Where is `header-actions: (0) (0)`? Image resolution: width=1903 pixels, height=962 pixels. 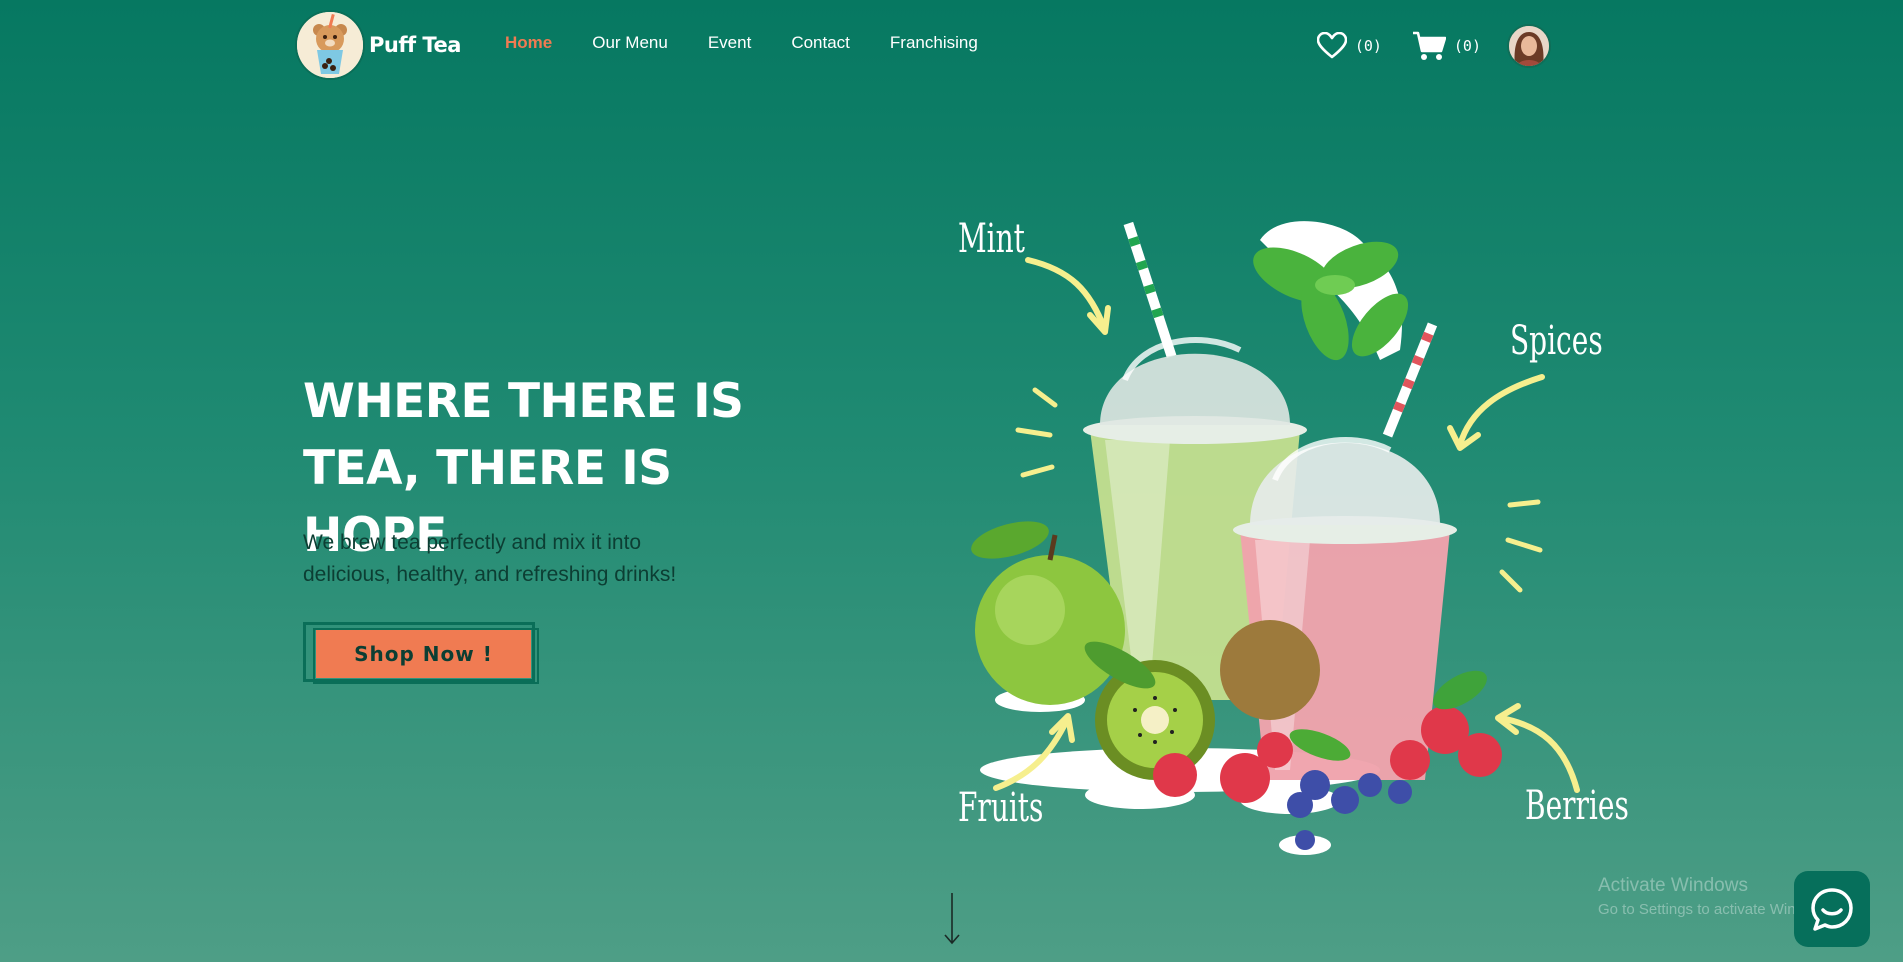
header-actions: (0) (0) is located at coordinates (1433, 46).